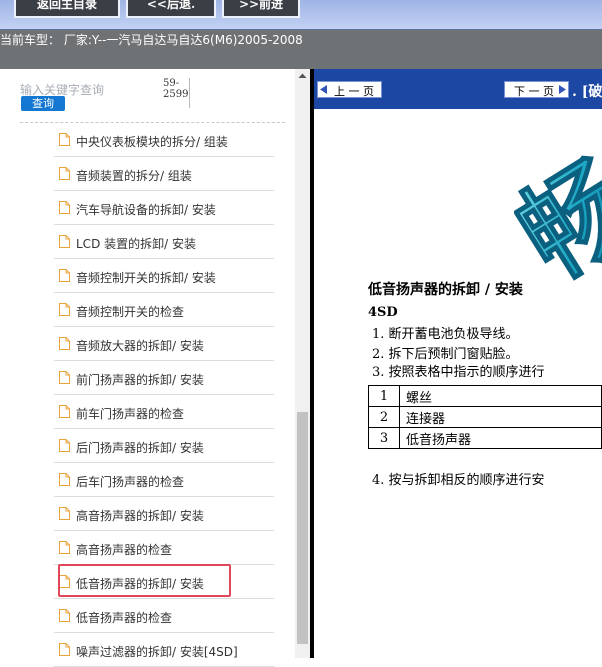 The height and width of the screenshot is (667, 602). What do you see at coordinates (301, 15) in the screenshot?
I see `top-toolbar: 返回主目录 <<后退. >>前进` at bounding box center [301, 15].